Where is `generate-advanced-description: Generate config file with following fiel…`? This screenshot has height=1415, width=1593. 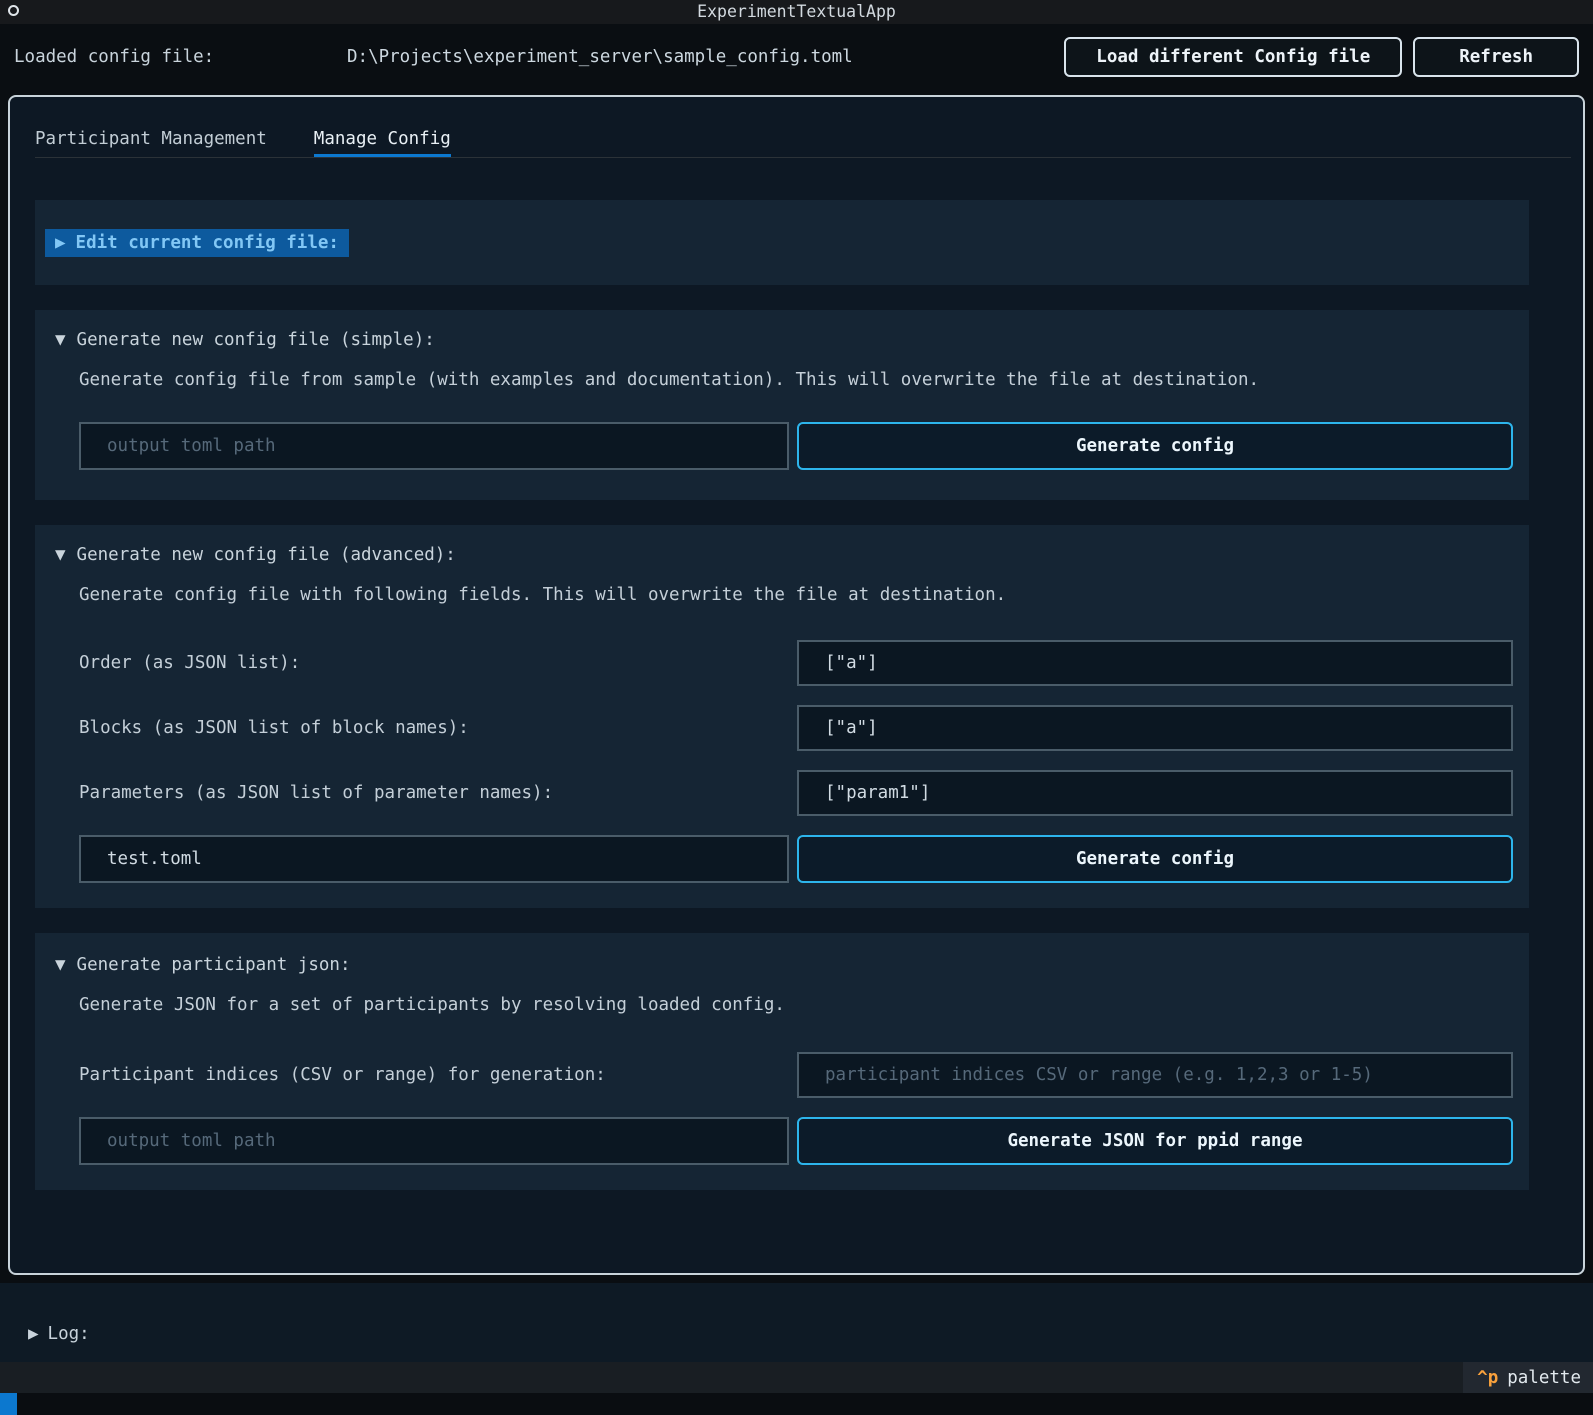
generate-advanced-description: Generate config file with following fiel… is located at coordinates (543, 595).